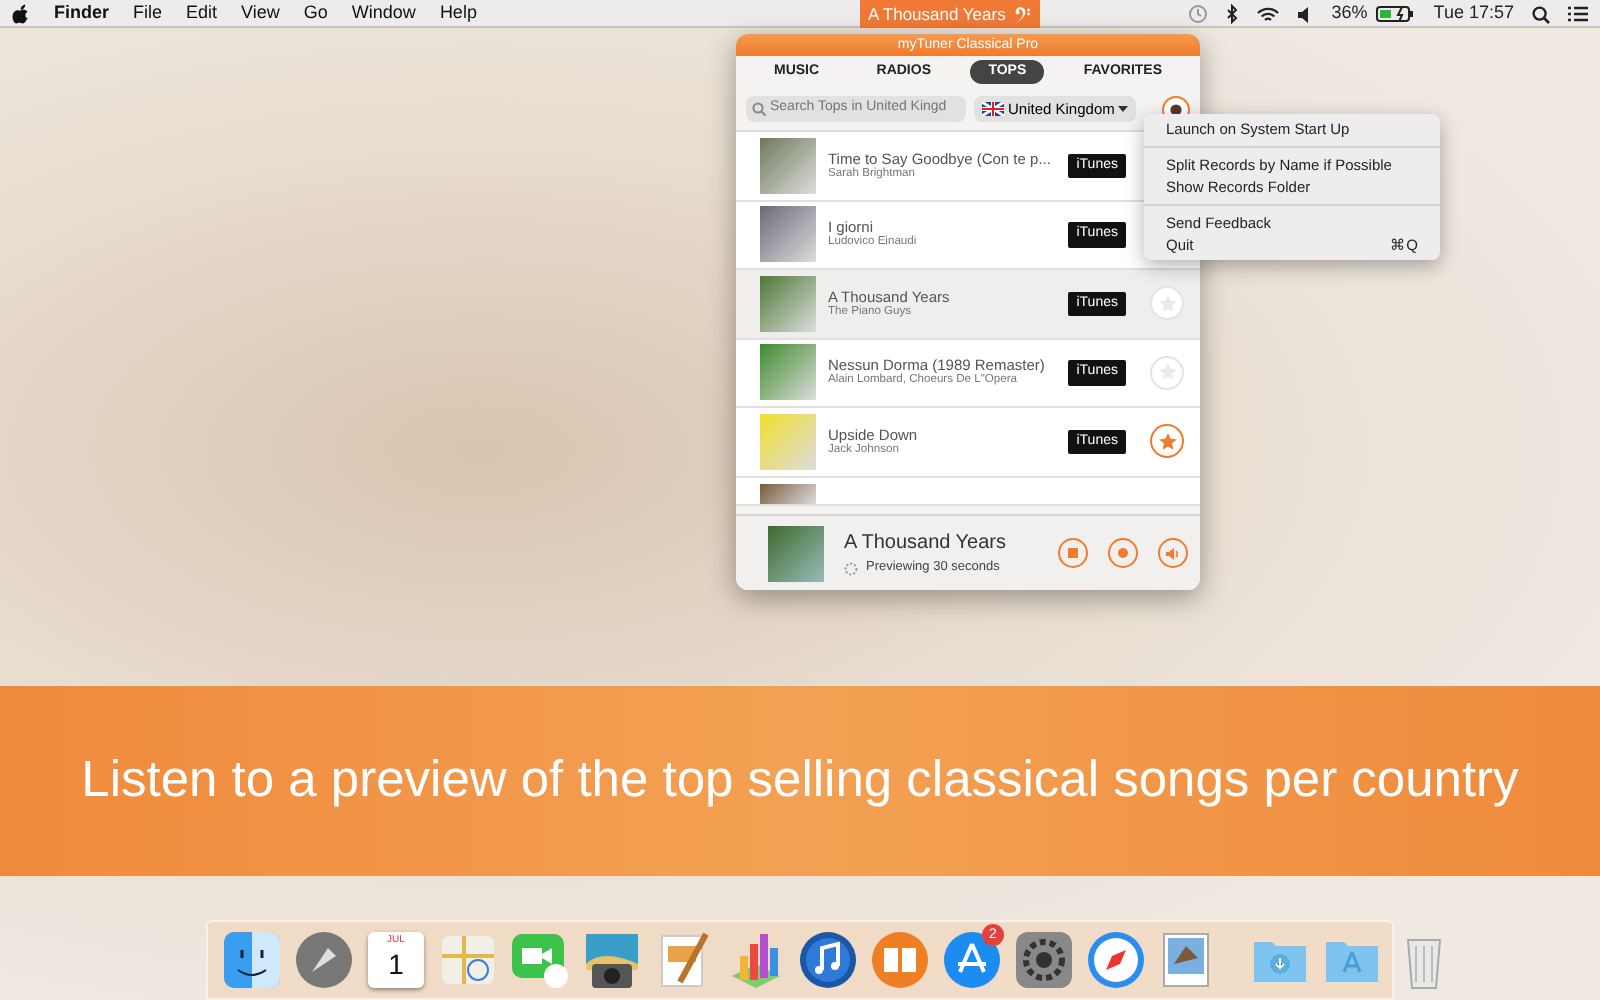  Describe the element at coordinates (21, 13) in the screenshot. I see `apple-icon` at that location.